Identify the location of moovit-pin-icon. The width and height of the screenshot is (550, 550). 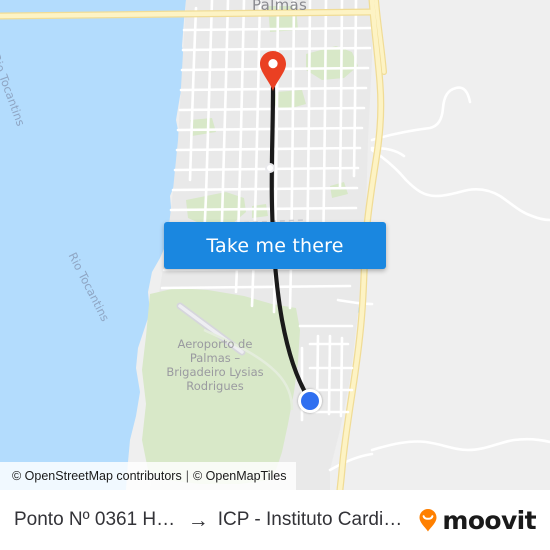
(428, 520).